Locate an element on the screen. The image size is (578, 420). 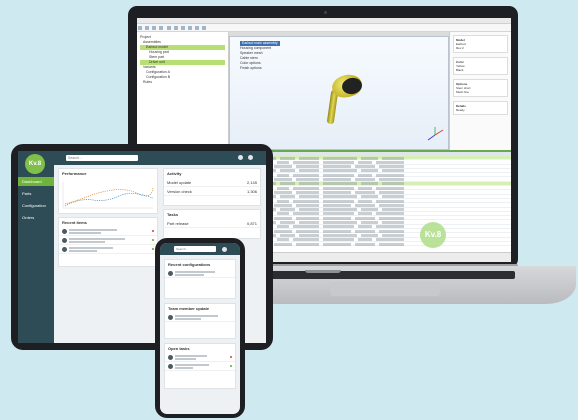
property-group: Color Yellow Black is located at coordinates (480, 66).